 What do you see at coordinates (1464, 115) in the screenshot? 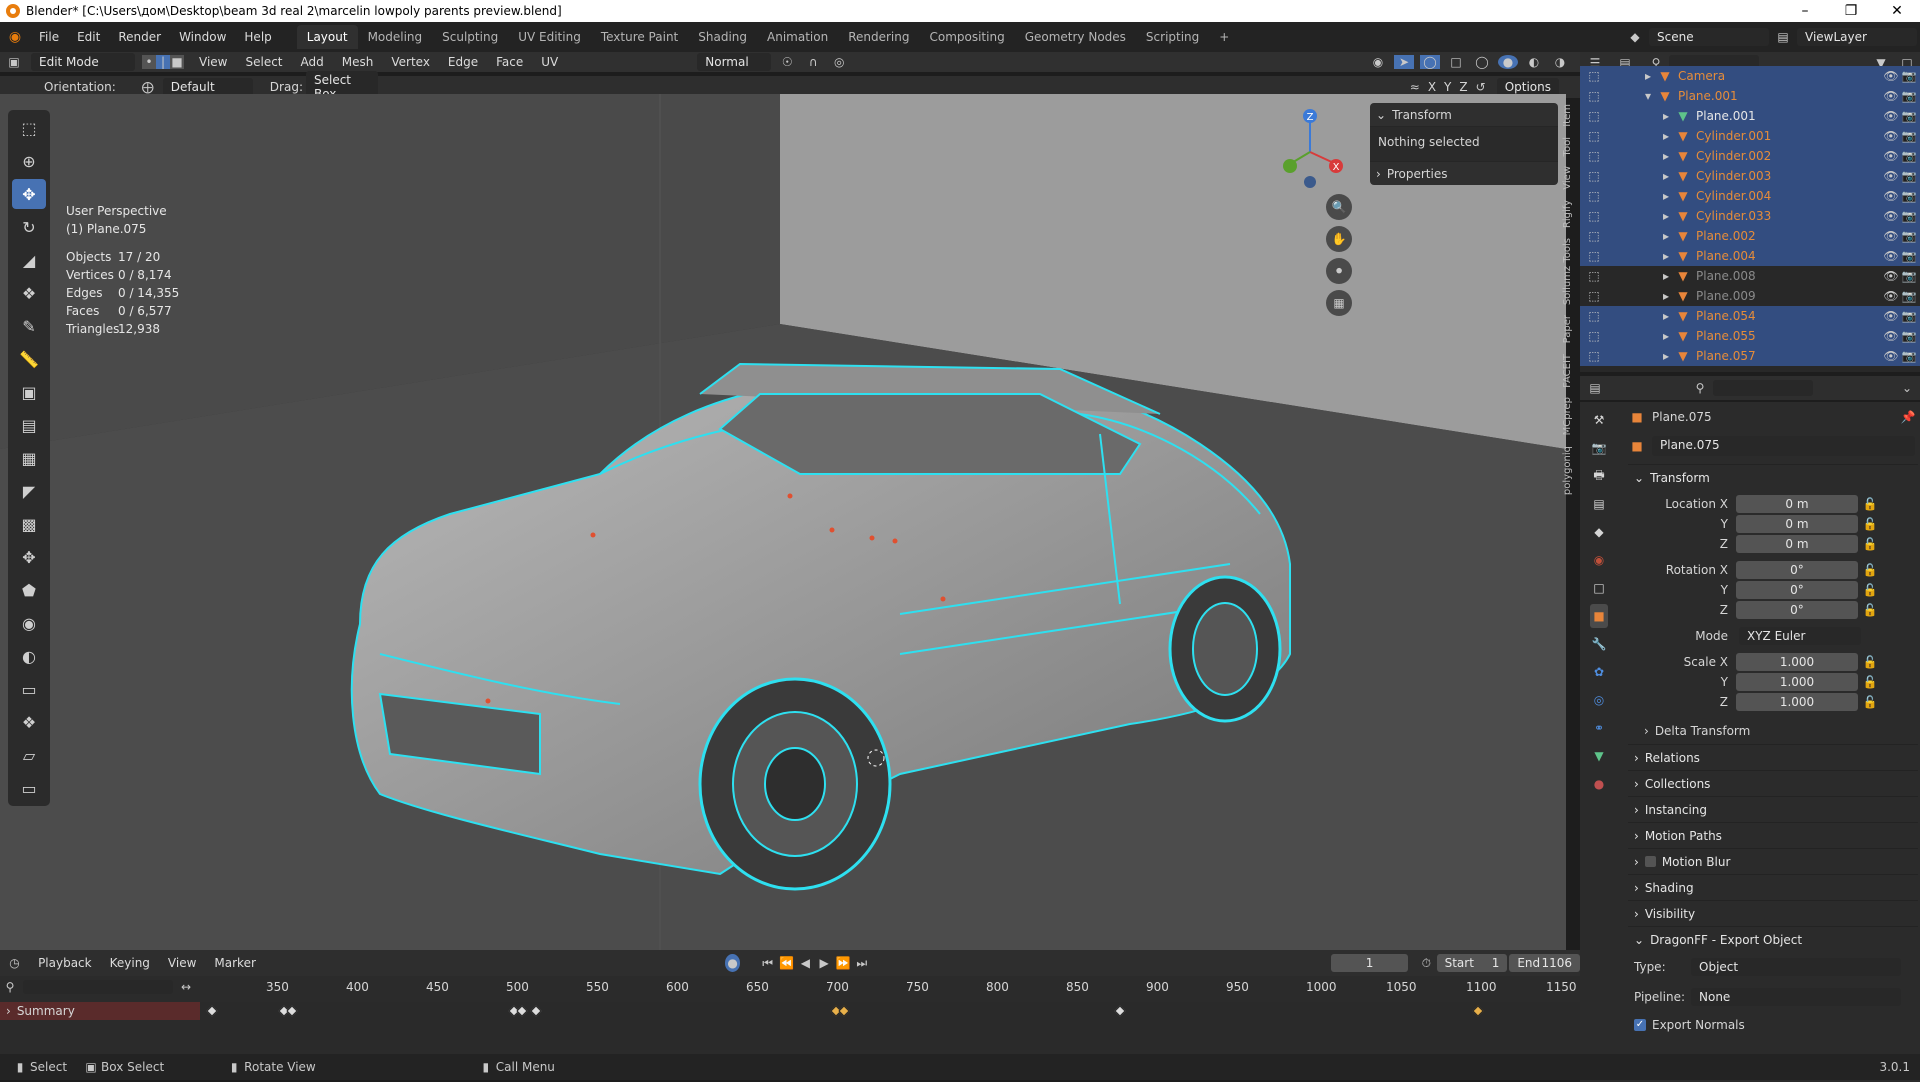
I see `transform-panel-header: ⌄ Transform` at bounding box center [1464, 115].